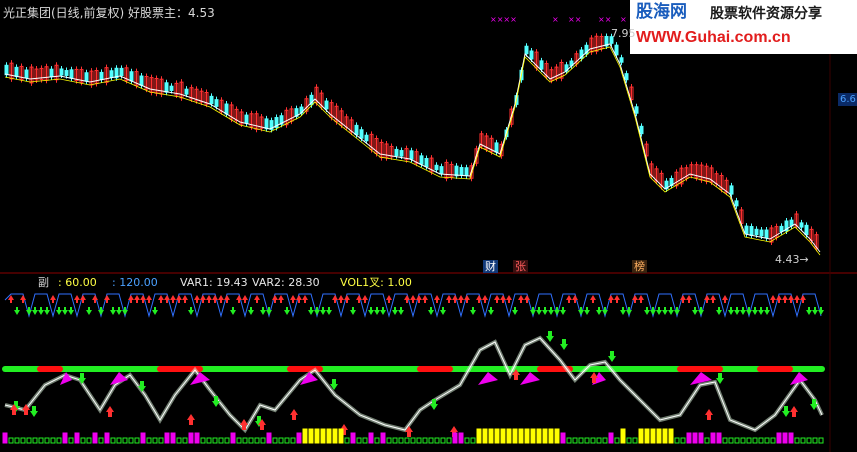  Describe the element at coordinates (520, 266) in the screenshot. I see `tag-zhang: 张` at that location.